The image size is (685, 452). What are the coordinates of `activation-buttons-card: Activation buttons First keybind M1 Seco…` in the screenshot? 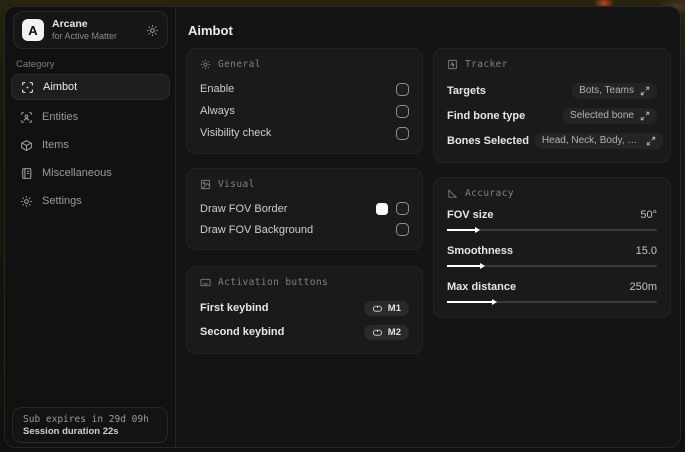 It's located at (304, 310).